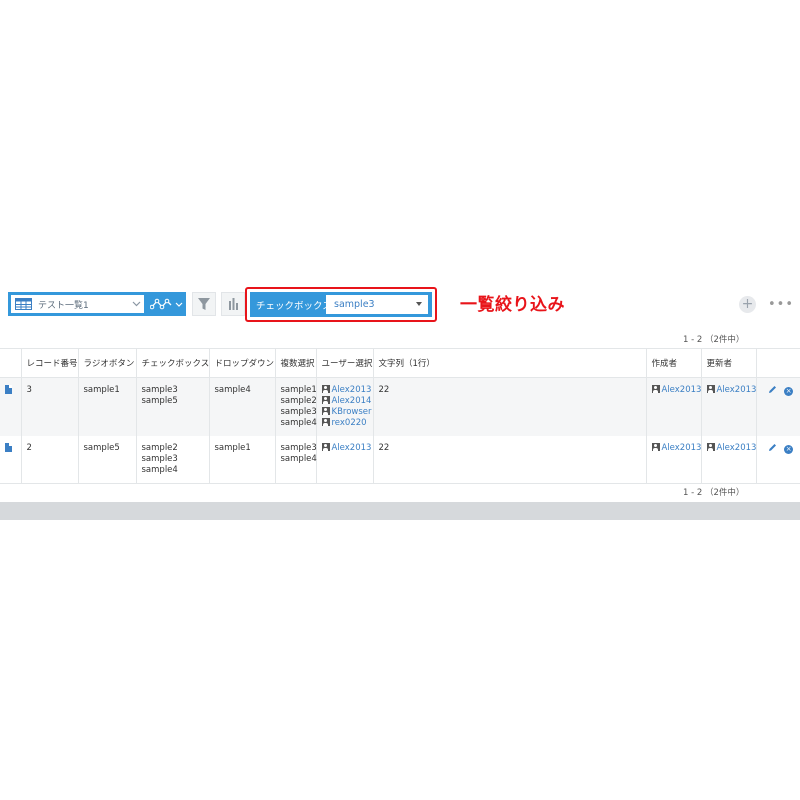  I want to click on line-graph-icon, so click(166, 304).